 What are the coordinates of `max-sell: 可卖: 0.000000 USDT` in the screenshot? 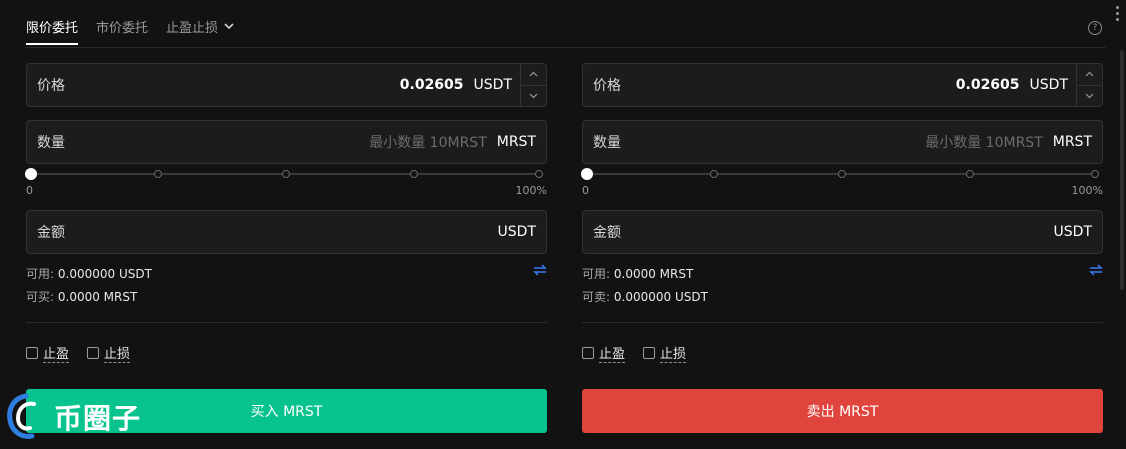 It's located at (645, 296).